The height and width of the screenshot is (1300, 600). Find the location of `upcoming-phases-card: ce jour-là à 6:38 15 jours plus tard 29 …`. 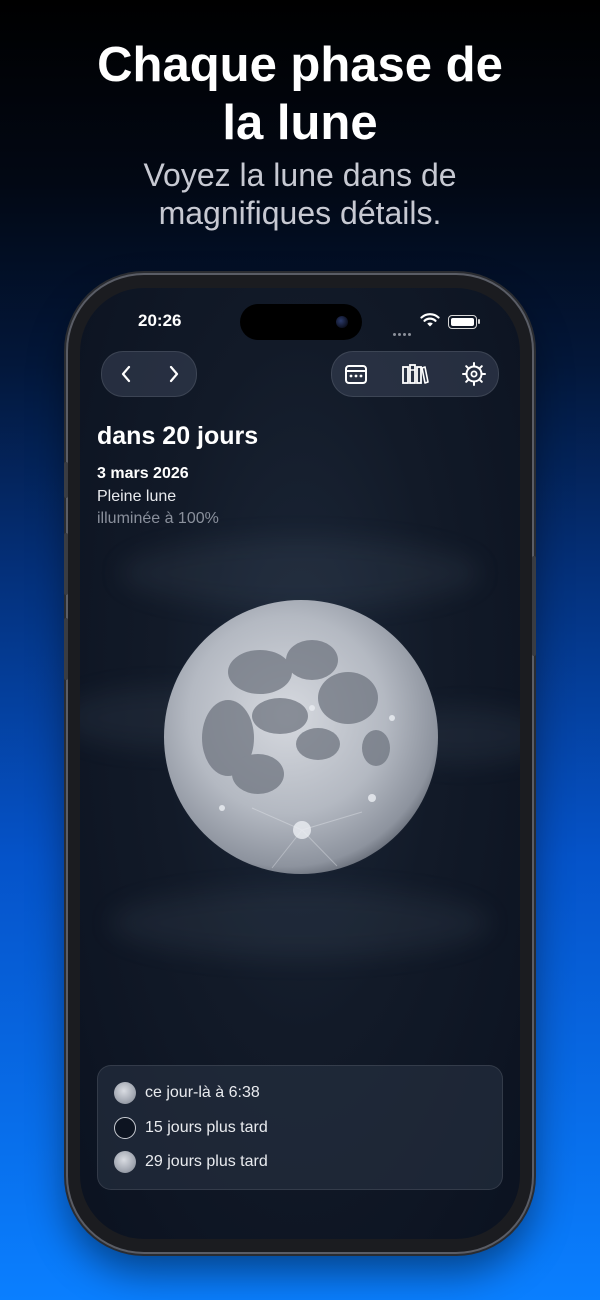

upcoming-phases-card: ce jour-là à 6:38 15 jours plus tard 29 … is located at coordinates (300, 1127).